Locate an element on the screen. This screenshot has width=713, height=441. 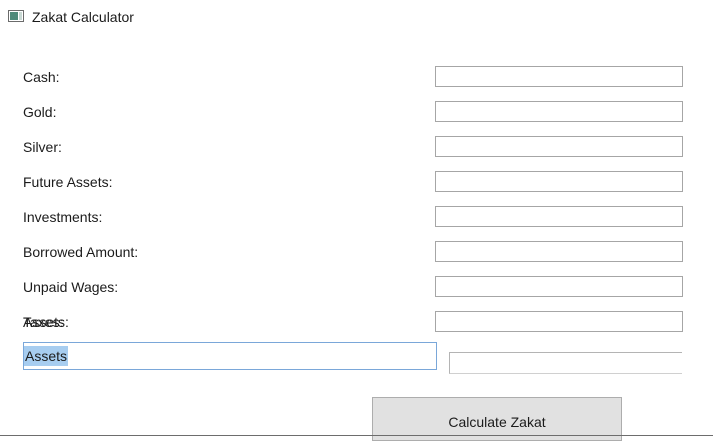
silver-input is located at coordinates (559, 146).